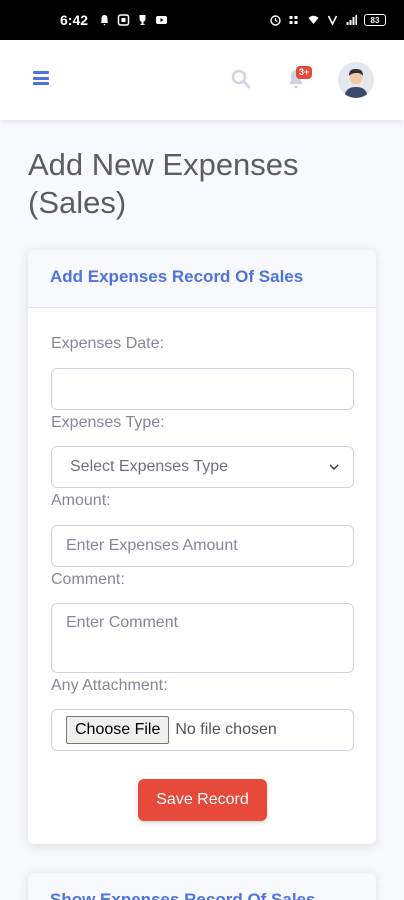 The width and height of the screenshot is (404, 900). I want to click on signal-icon, so click(351, 20).